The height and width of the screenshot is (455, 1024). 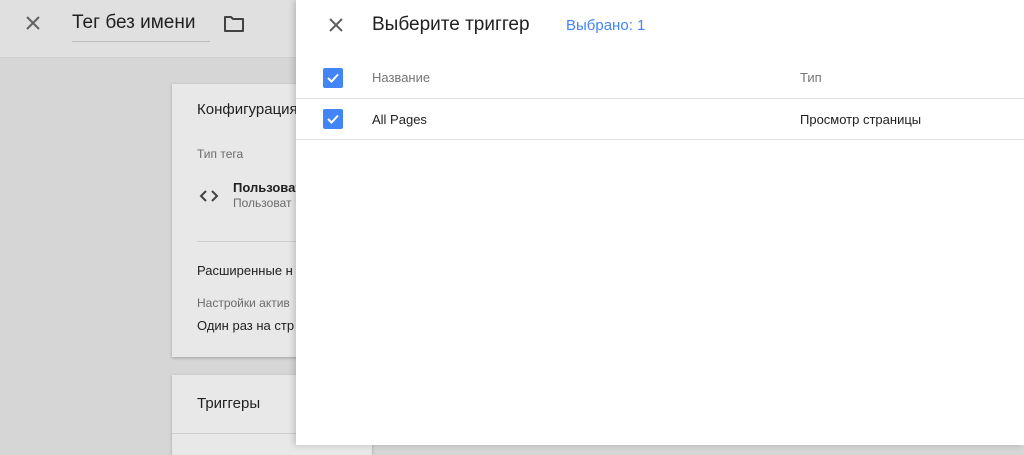 I want to click on row-checkbox, so click(x=333, y=119).